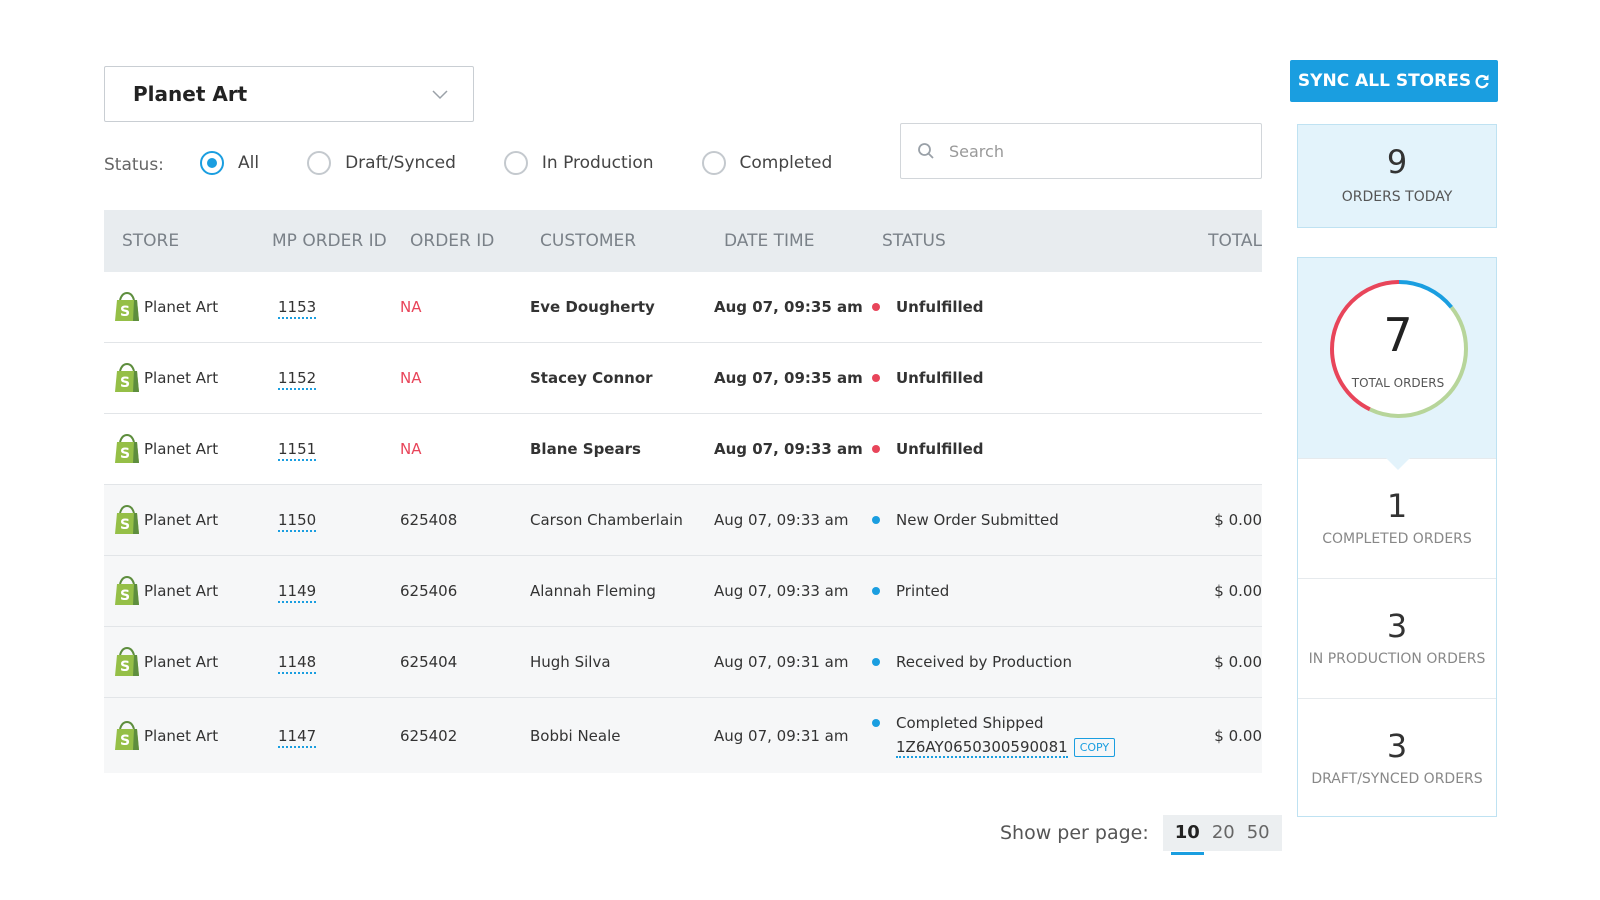 This screenshot has height=900, width=1600. Describe the element at coordinates (1094, 151) in the screenshot. I see `search-input` at that location.